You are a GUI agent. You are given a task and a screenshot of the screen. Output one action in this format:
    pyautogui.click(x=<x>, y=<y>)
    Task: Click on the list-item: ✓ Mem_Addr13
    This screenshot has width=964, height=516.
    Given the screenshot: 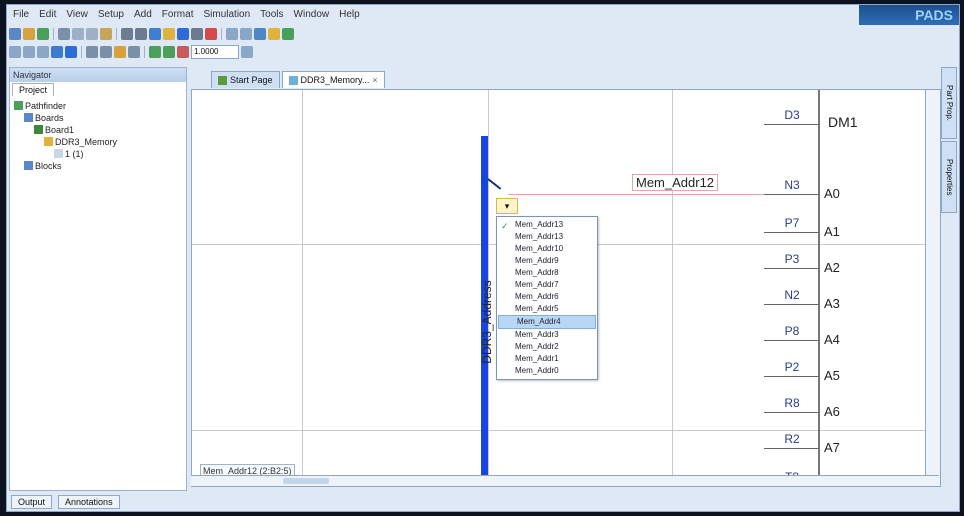 What is the action you would take?
    pyautogui.click(x=547, y=225)
    